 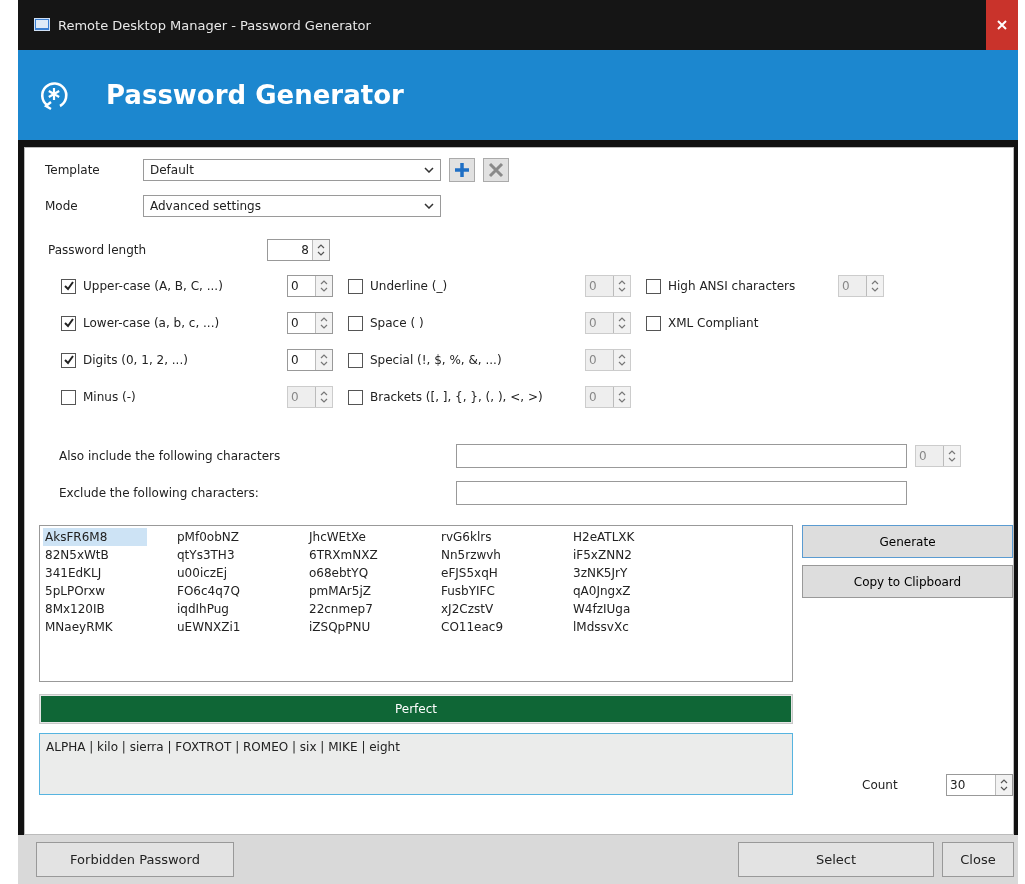 I want to click on password-item: 22cnmep7, so click(x=341, y=609).